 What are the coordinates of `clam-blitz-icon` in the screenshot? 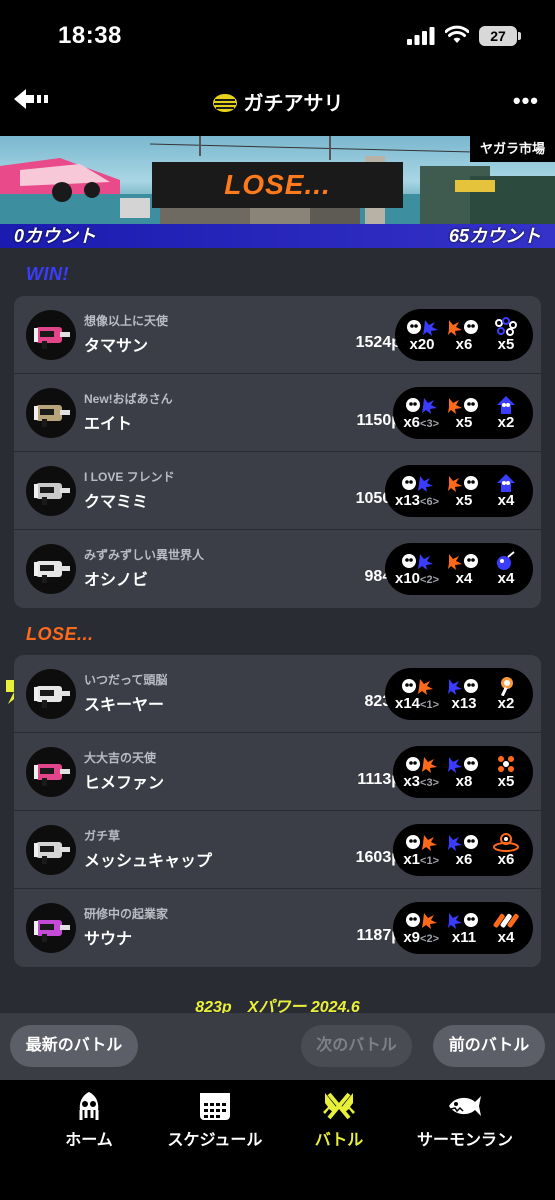 It's located at (224, 103).